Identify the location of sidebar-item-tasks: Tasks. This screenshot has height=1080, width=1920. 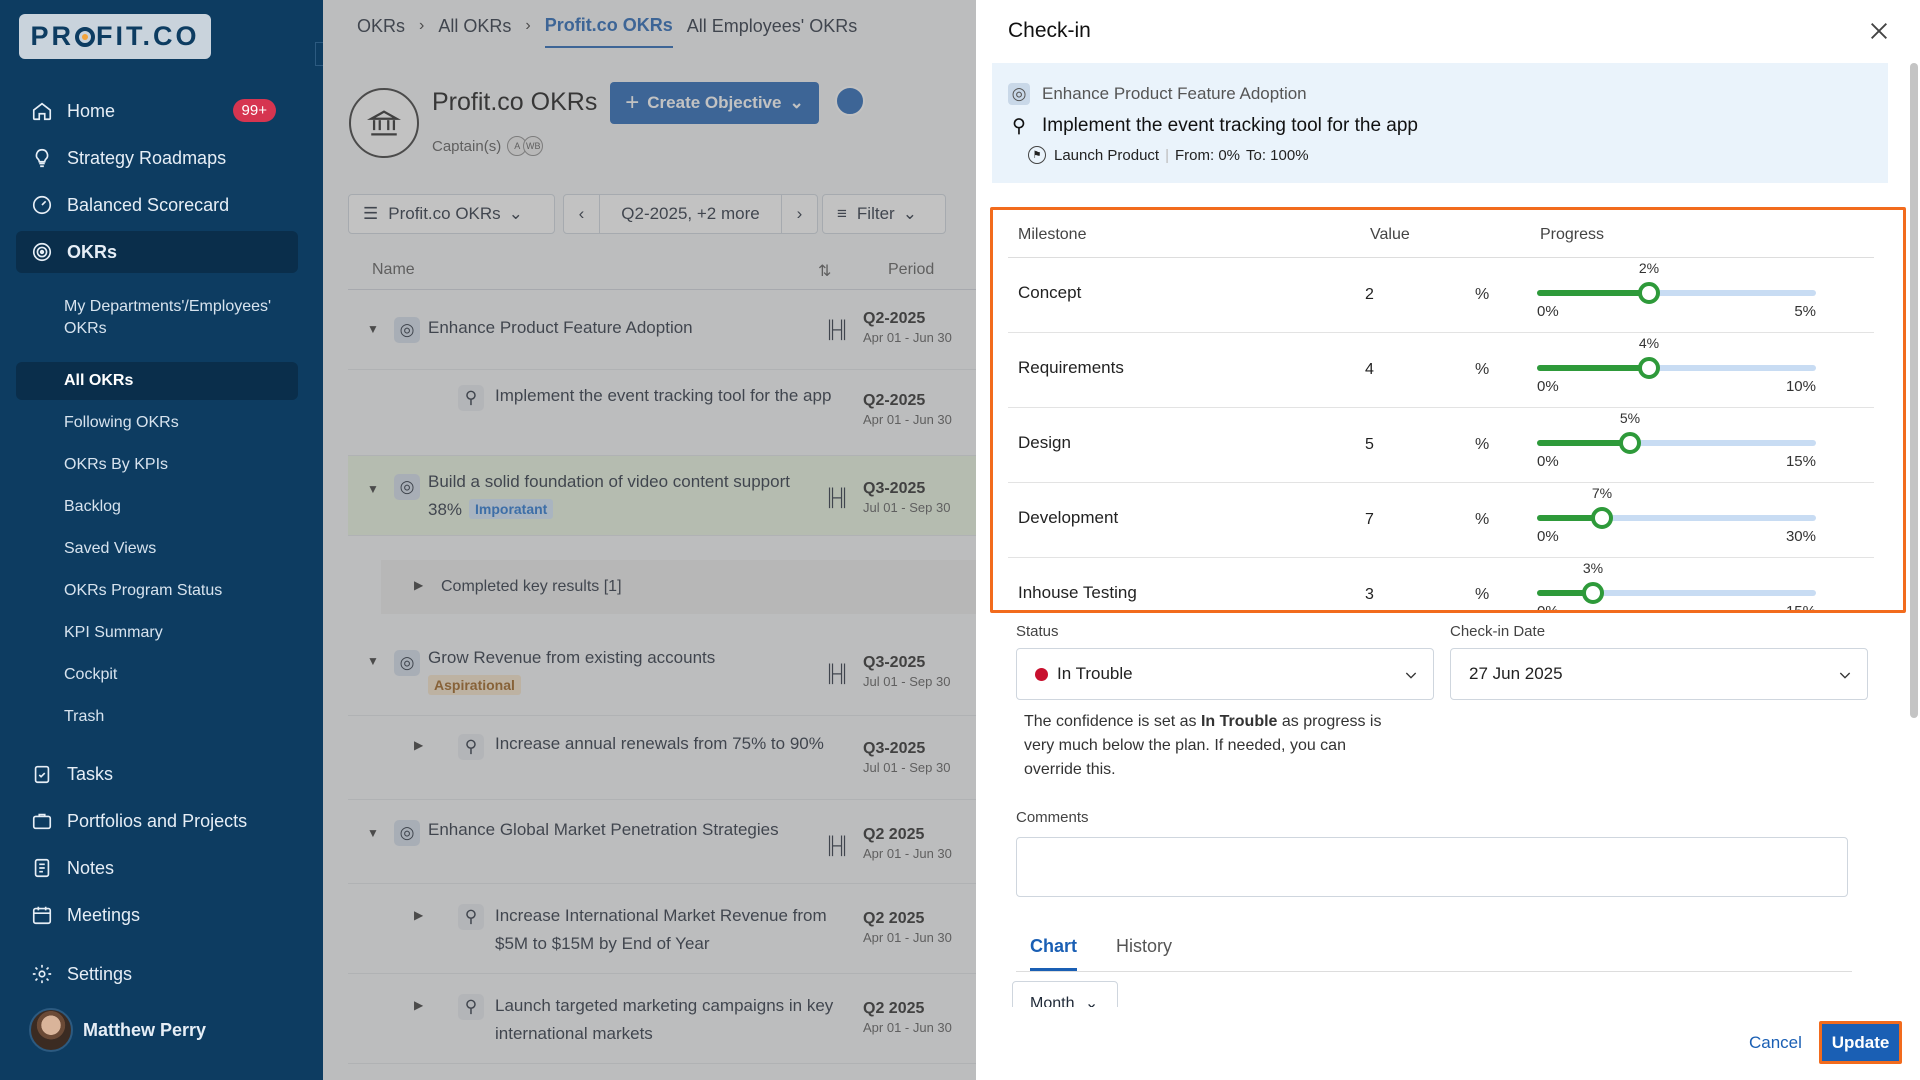
(157, 774).